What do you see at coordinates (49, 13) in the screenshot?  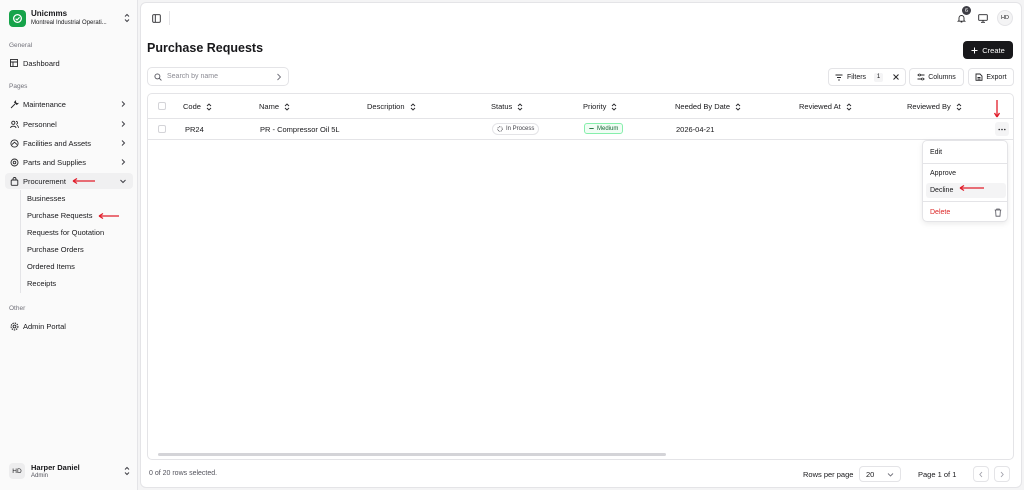 I see `org-name: Unicmms` at bounding box center [49, 13].